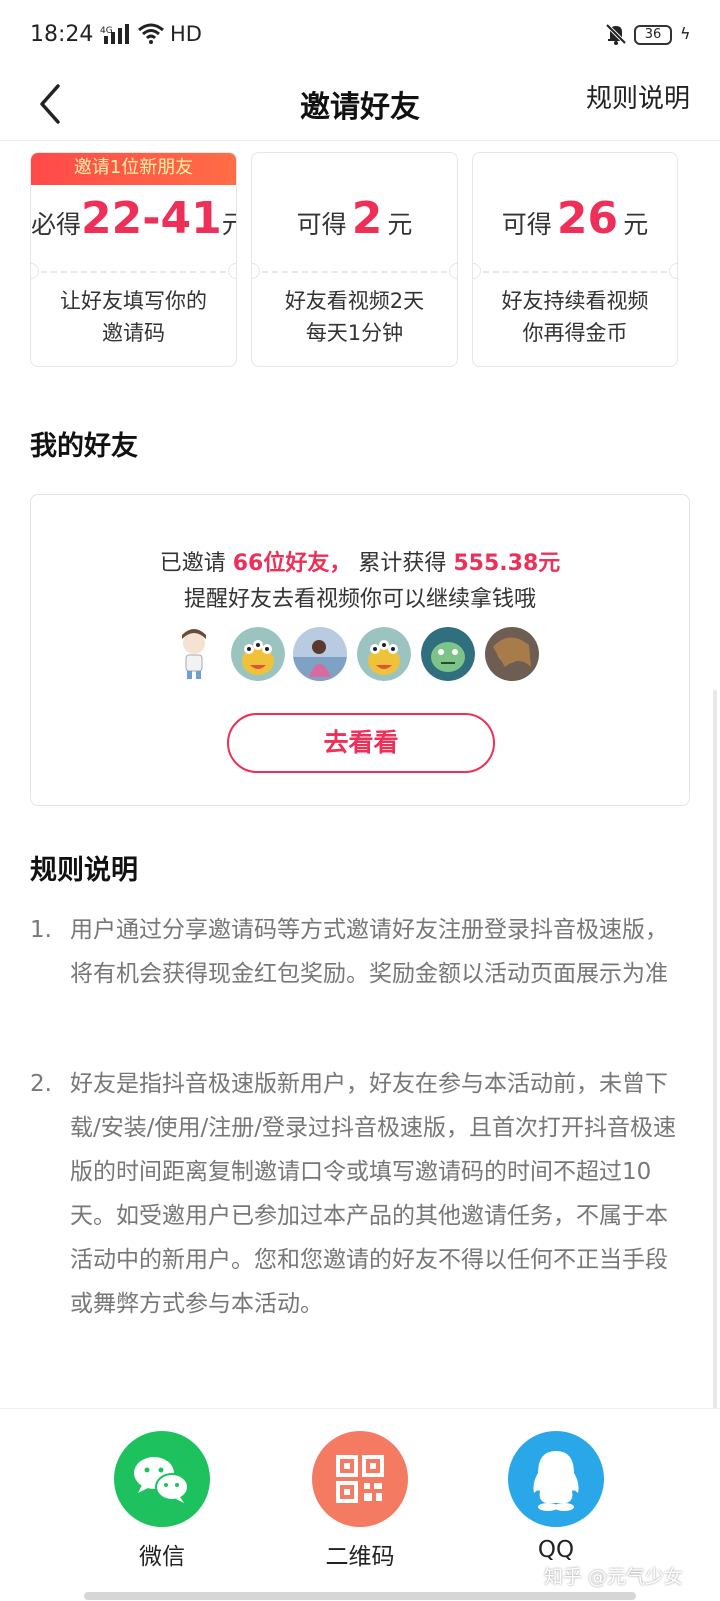 This screenshot has height=1601, width=720. Describe the element at coordinates (360, 1557) in the screenshot. I see `share-qrcode-label: 二维码` at that location.